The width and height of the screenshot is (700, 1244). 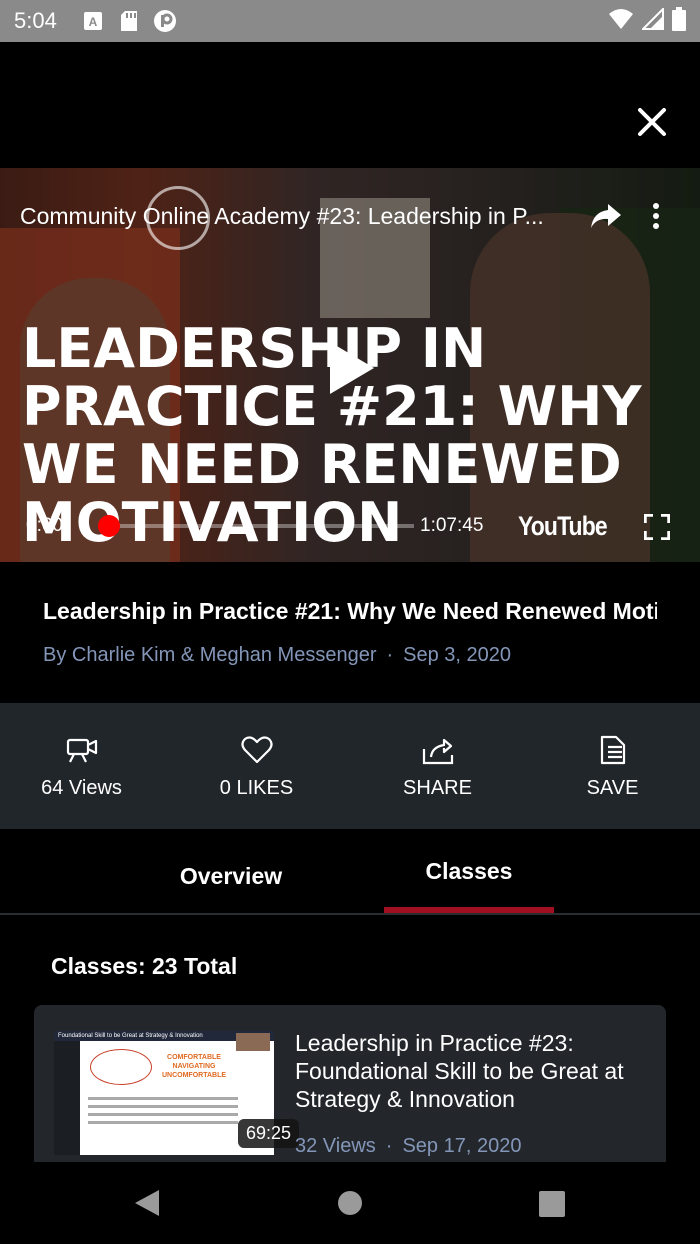 I want to click on battery-icon, so click(x=679, y=21).